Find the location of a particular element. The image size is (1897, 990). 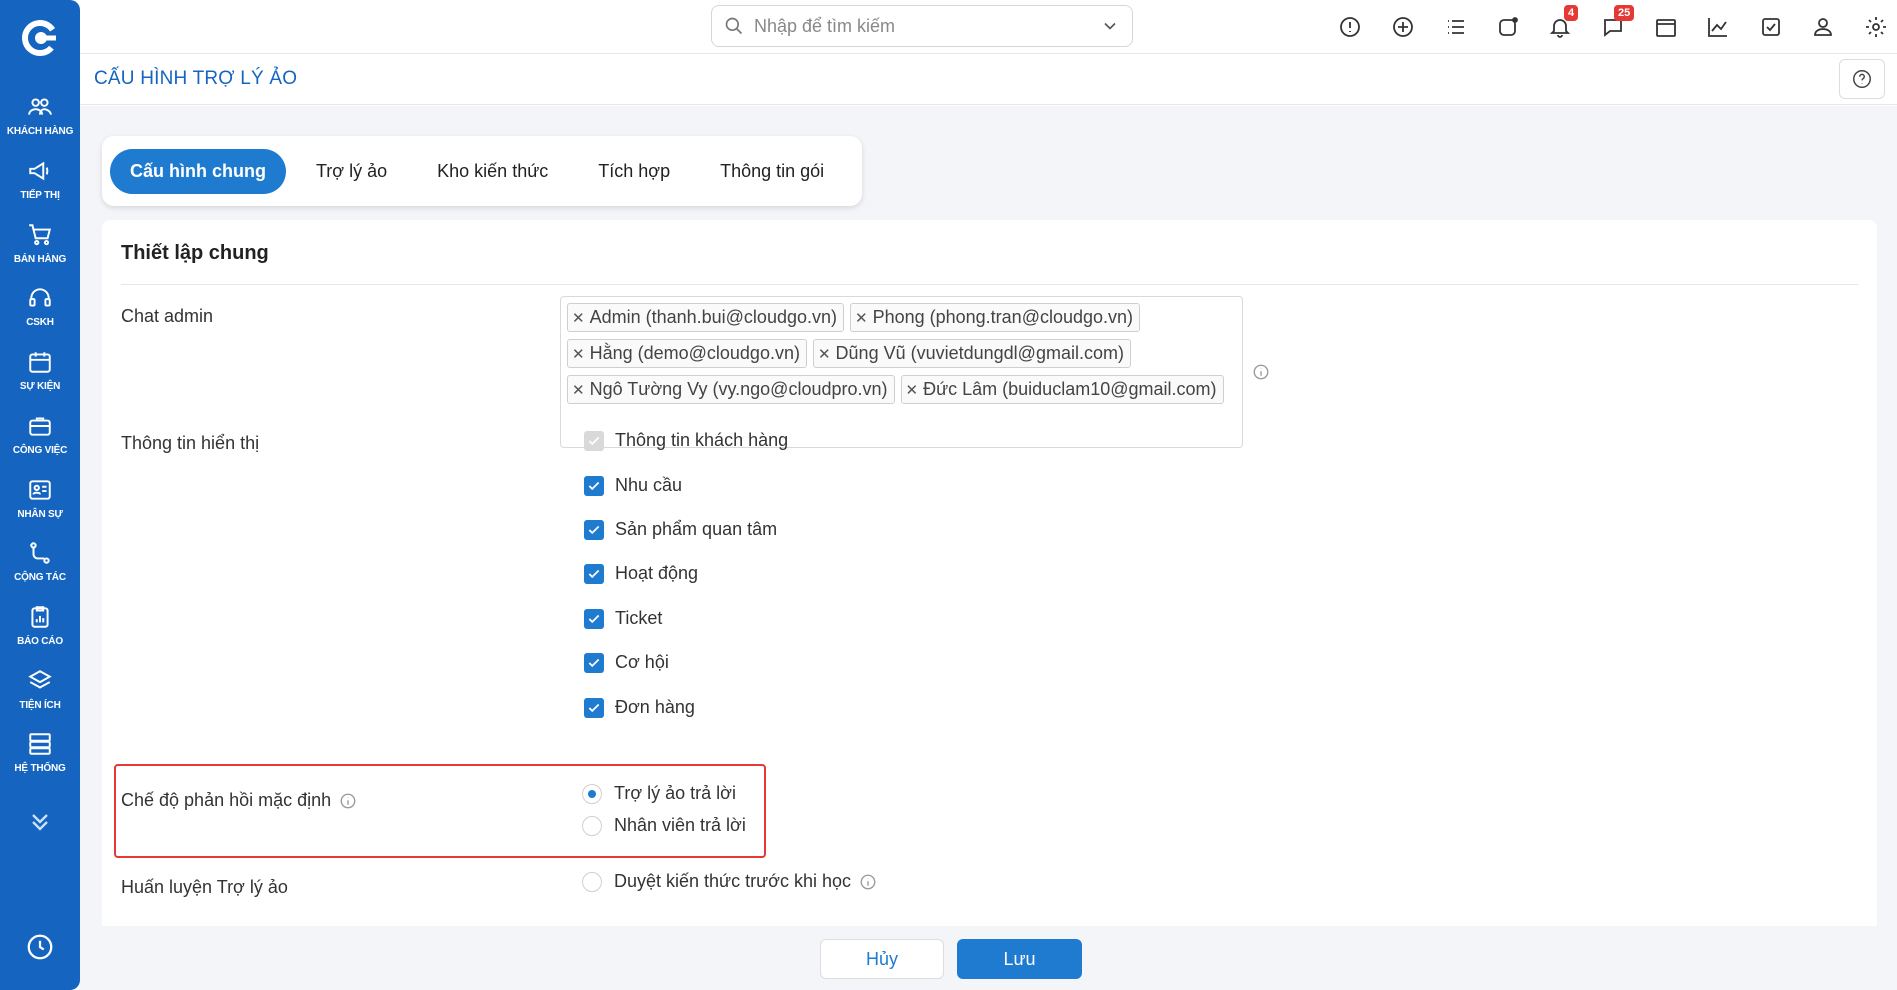

checkbox-label: Ticket is located at coordinates (639, 618).